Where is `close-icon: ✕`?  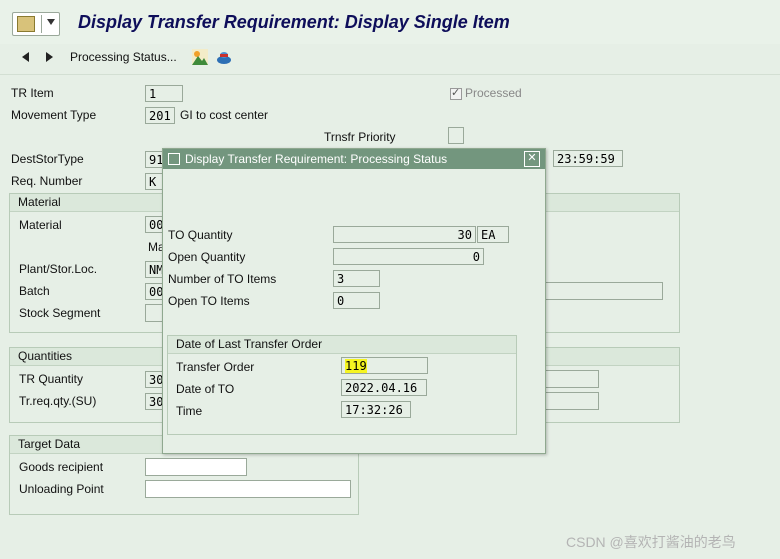
close-icon: ✕ is located at coordinates (532, 159).